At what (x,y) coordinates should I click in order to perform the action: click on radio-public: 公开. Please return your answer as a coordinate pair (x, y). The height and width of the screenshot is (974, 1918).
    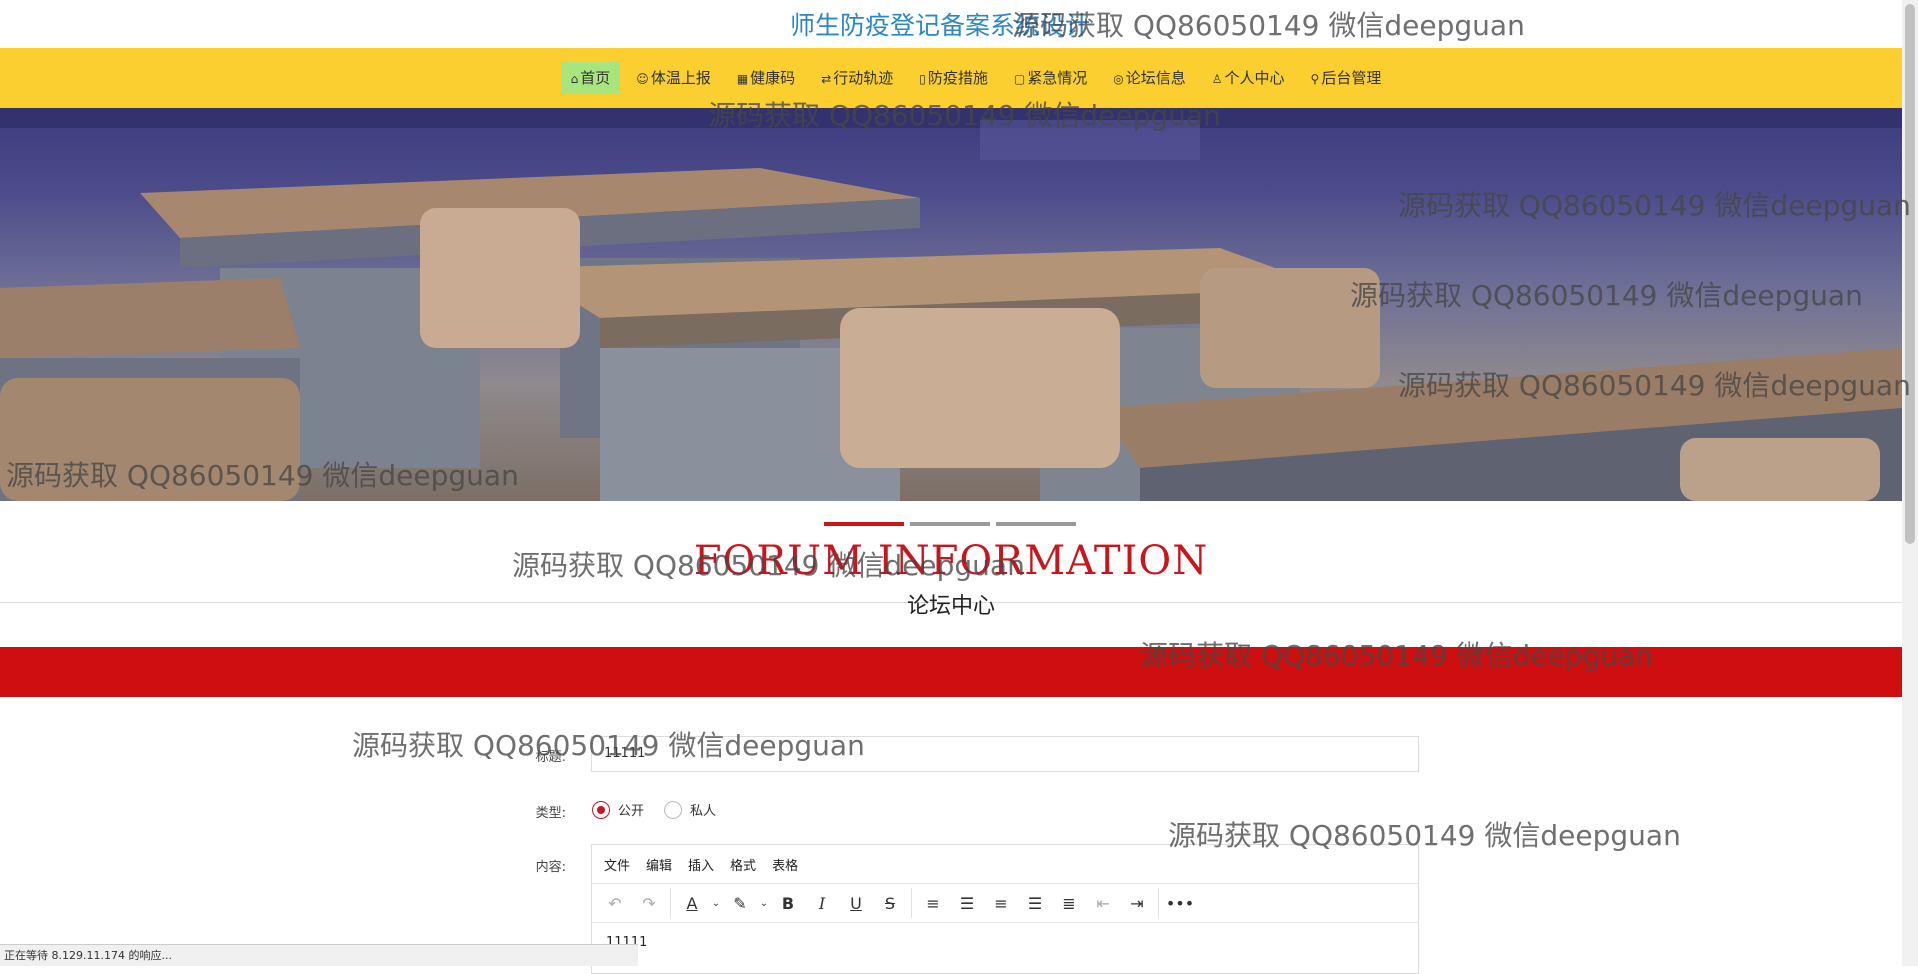
    Looking at the image, I should click on (618, 809).